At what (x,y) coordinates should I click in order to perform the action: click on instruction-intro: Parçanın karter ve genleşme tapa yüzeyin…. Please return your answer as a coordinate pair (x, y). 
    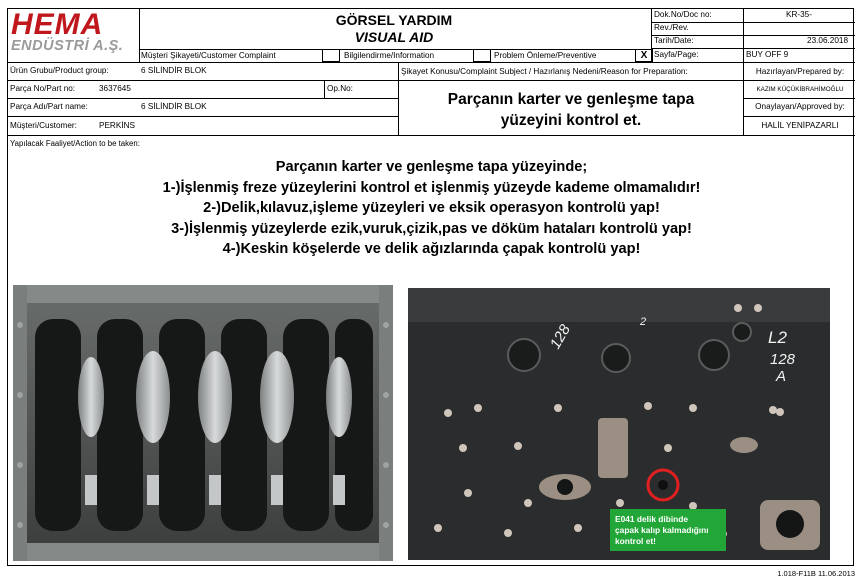
    Looking at the image, I should click on (431, 167).